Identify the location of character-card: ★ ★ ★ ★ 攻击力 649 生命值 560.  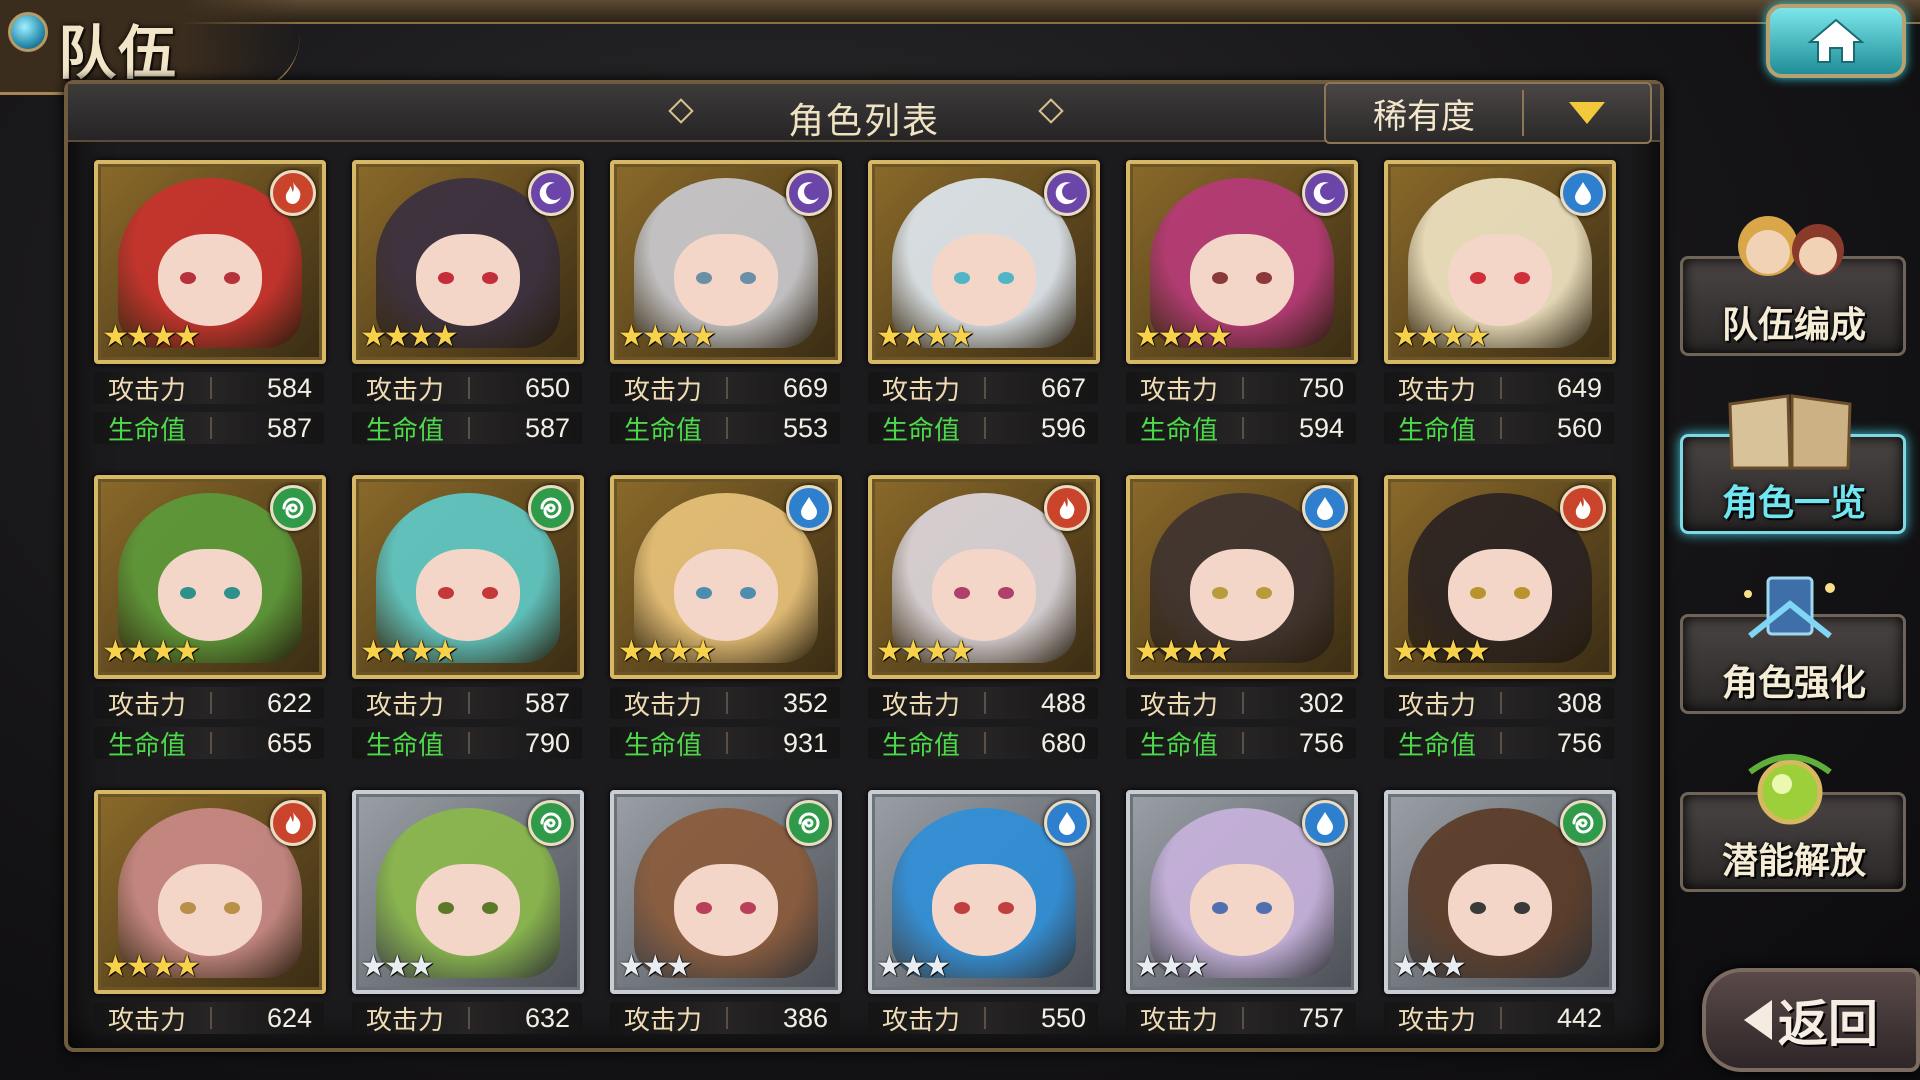
(1500, 305).